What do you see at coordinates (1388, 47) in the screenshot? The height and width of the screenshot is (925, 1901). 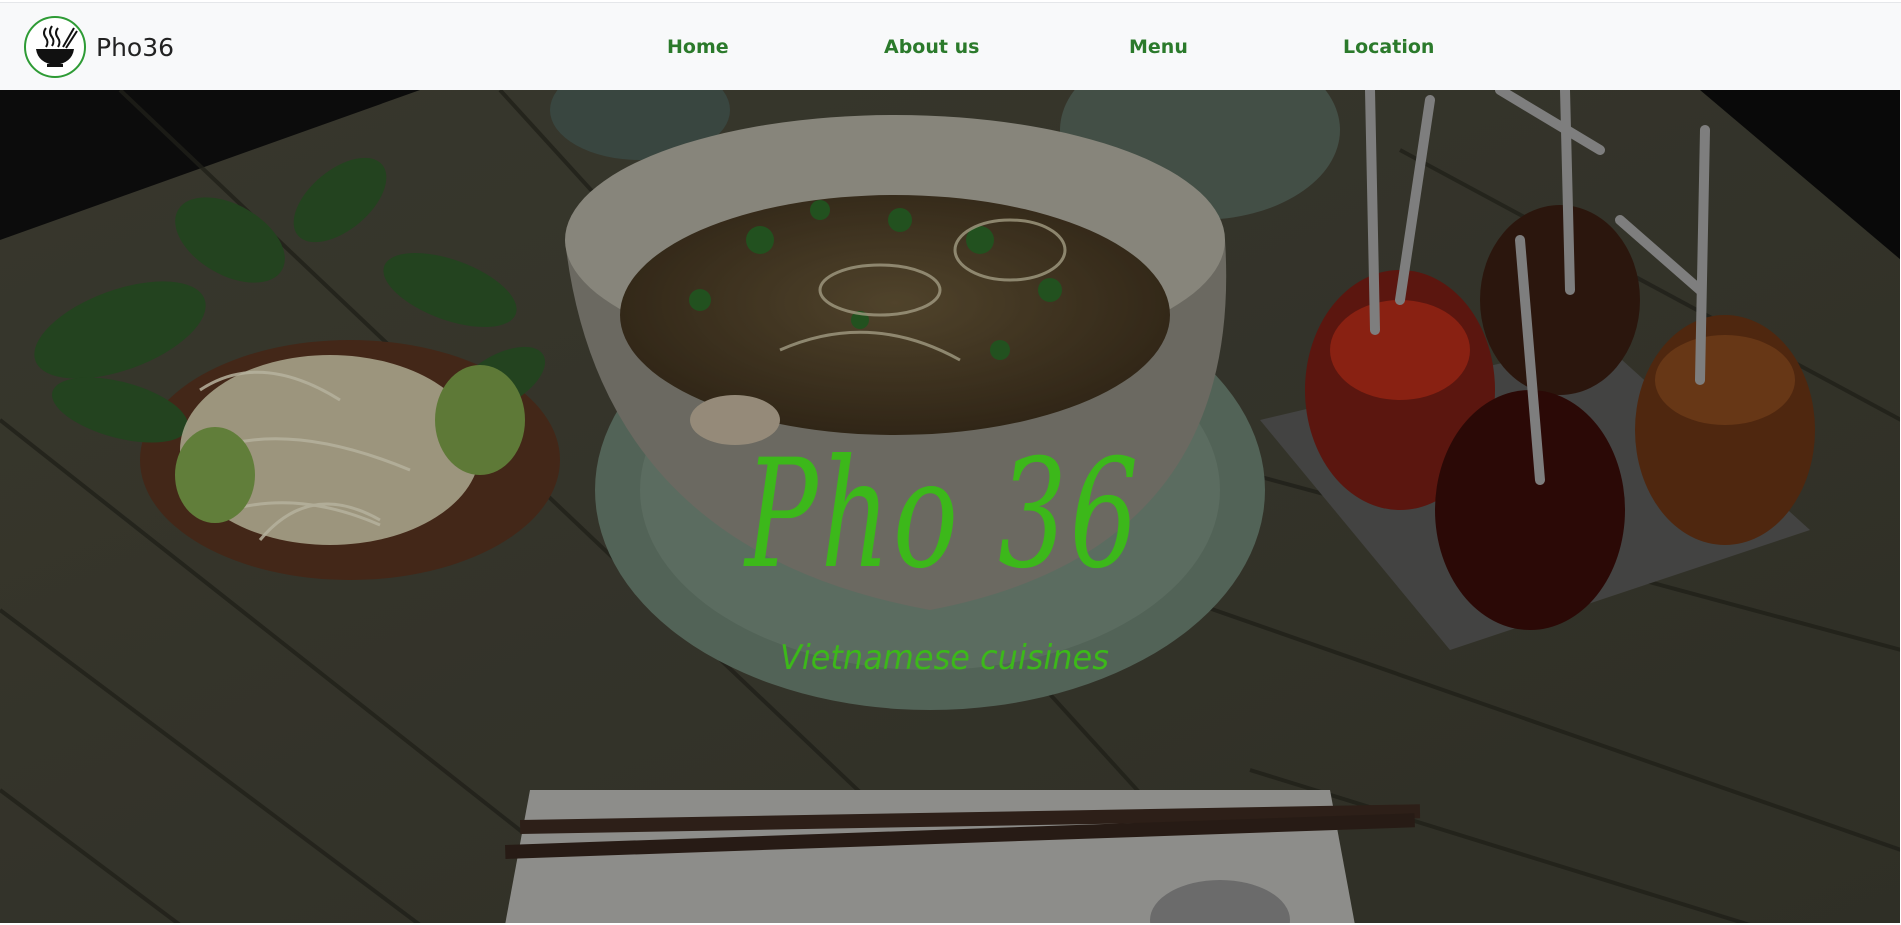 I see `nav-location: Location` at bounding box center [1388, 47].